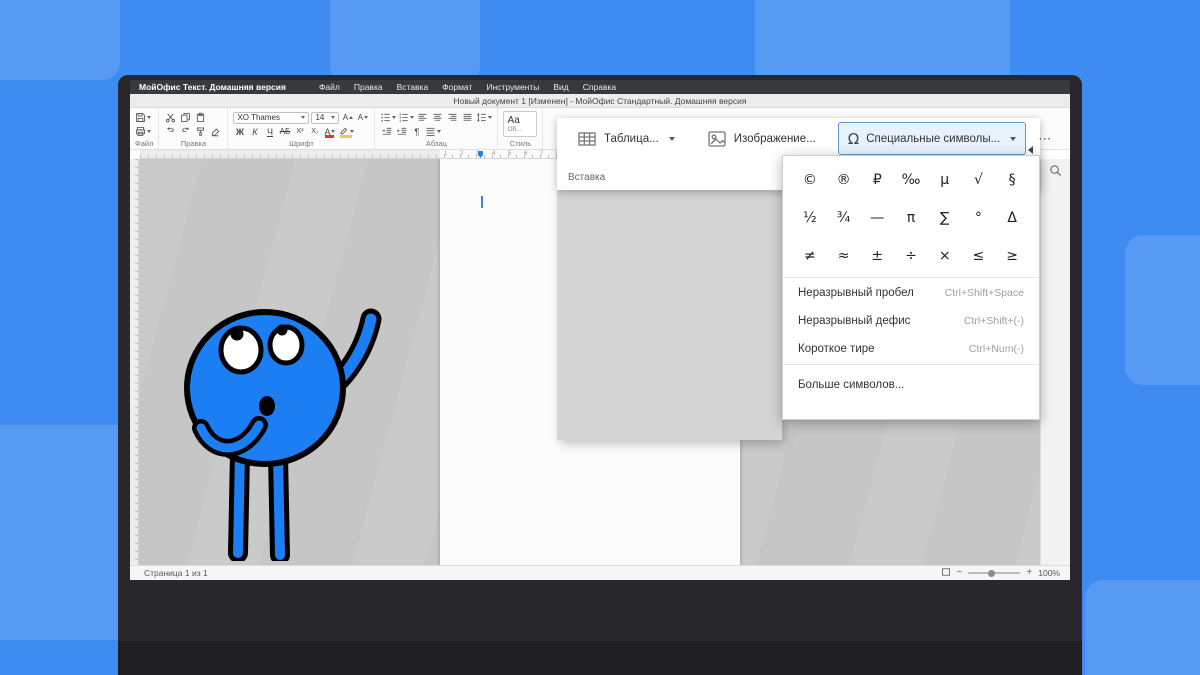  I want to click on menu-separator, so click(911, 277).